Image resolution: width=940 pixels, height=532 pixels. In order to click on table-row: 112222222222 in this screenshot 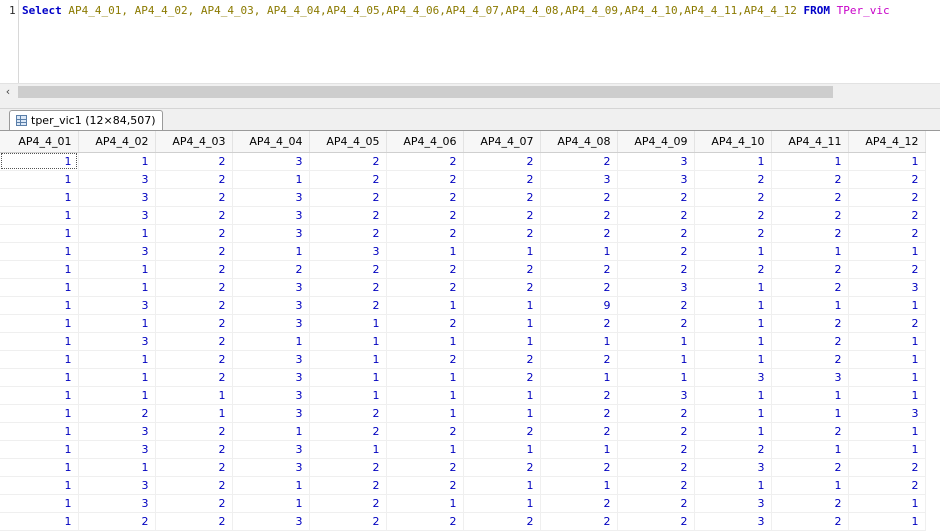, I will do `click(463, 269)`.